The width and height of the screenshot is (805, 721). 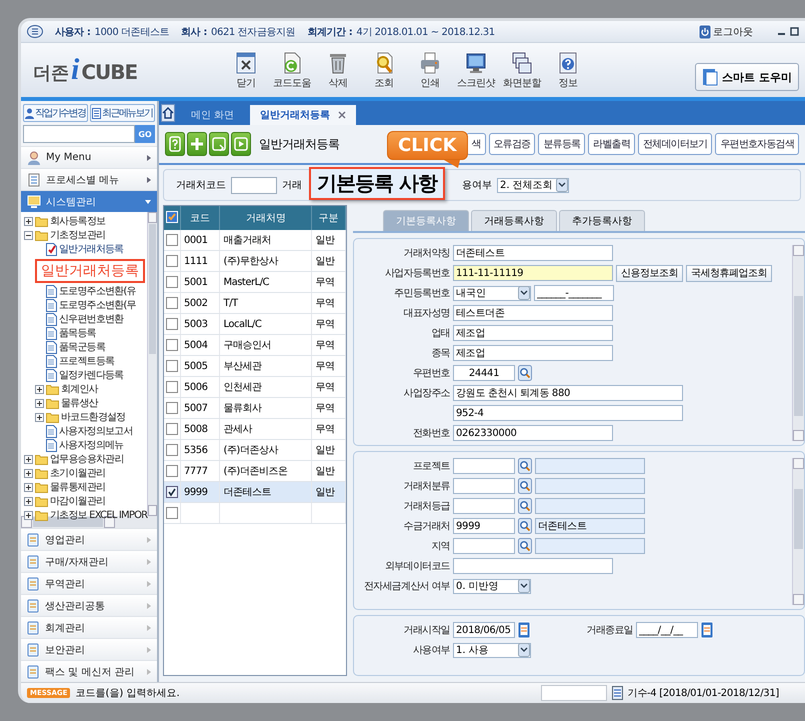 What do you see at coordinates (430, 70) in the screenshot?
I see `toolbar-button: 인쇄` at bounding box center [430, 70].